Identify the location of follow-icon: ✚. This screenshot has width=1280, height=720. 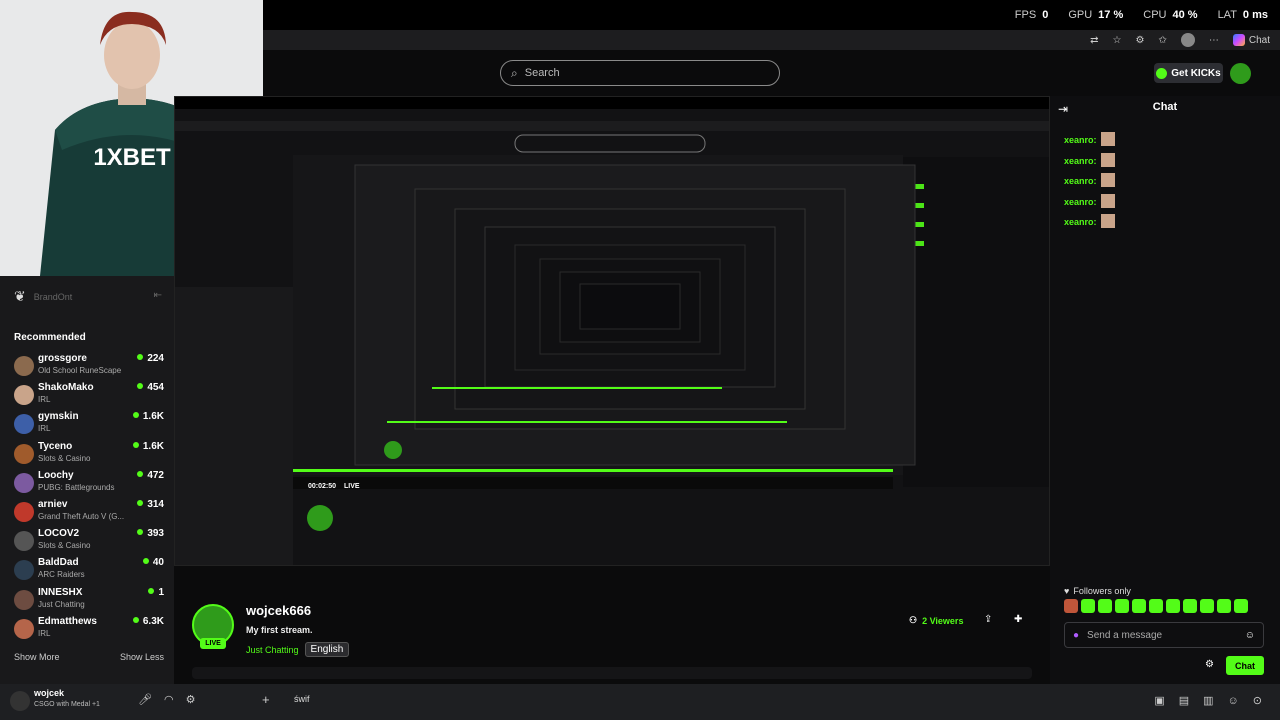
(1018, 619).